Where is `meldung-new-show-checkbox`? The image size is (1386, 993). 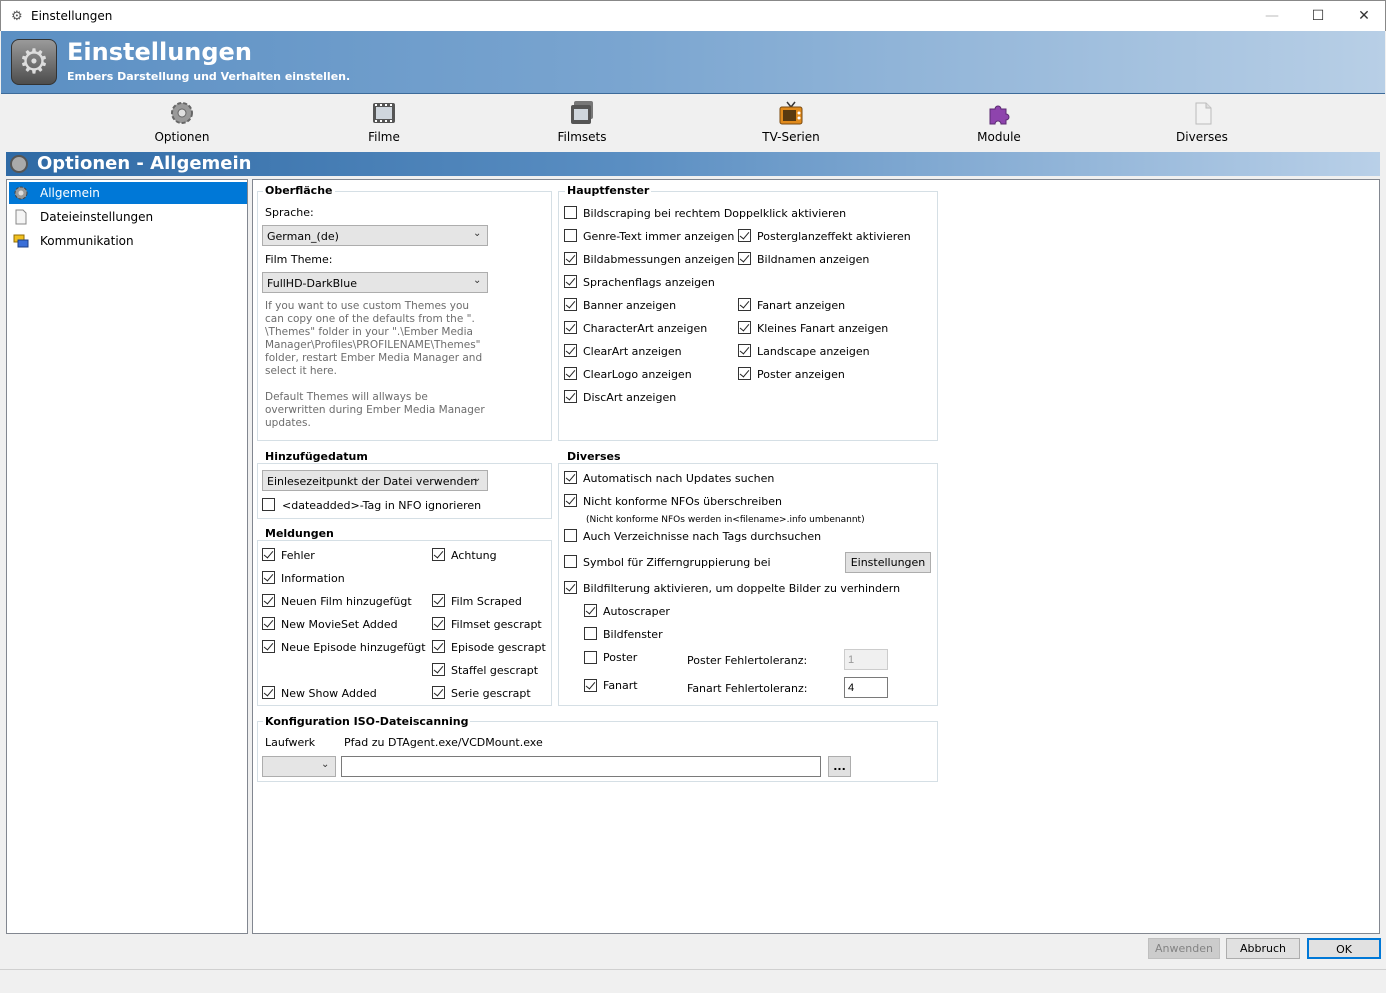
meldung-new-show-checkbox is located at coordinates (268, 692).